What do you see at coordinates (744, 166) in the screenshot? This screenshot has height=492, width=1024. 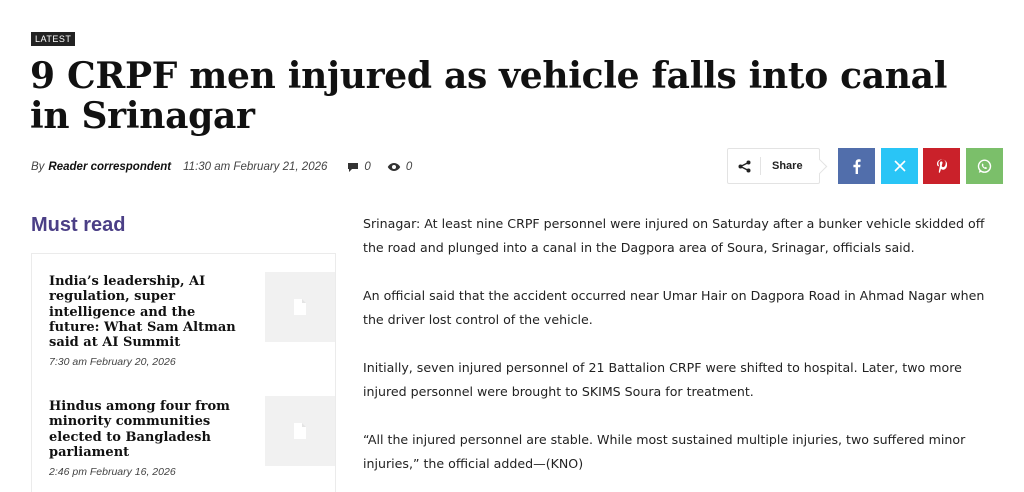 I see `share-icon` at bounding box center [744, 166].